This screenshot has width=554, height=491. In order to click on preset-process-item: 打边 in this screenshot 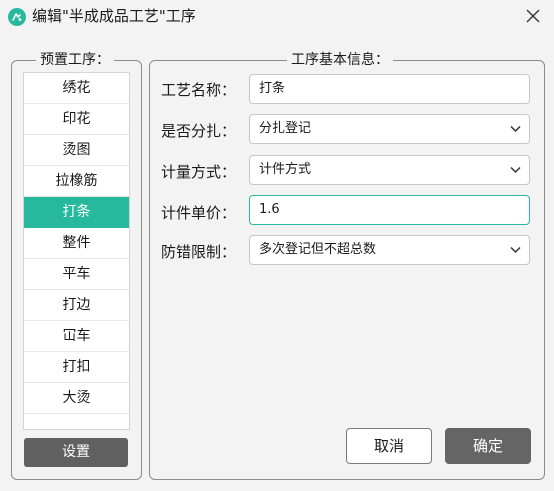, I will do `click(76, 305)`.